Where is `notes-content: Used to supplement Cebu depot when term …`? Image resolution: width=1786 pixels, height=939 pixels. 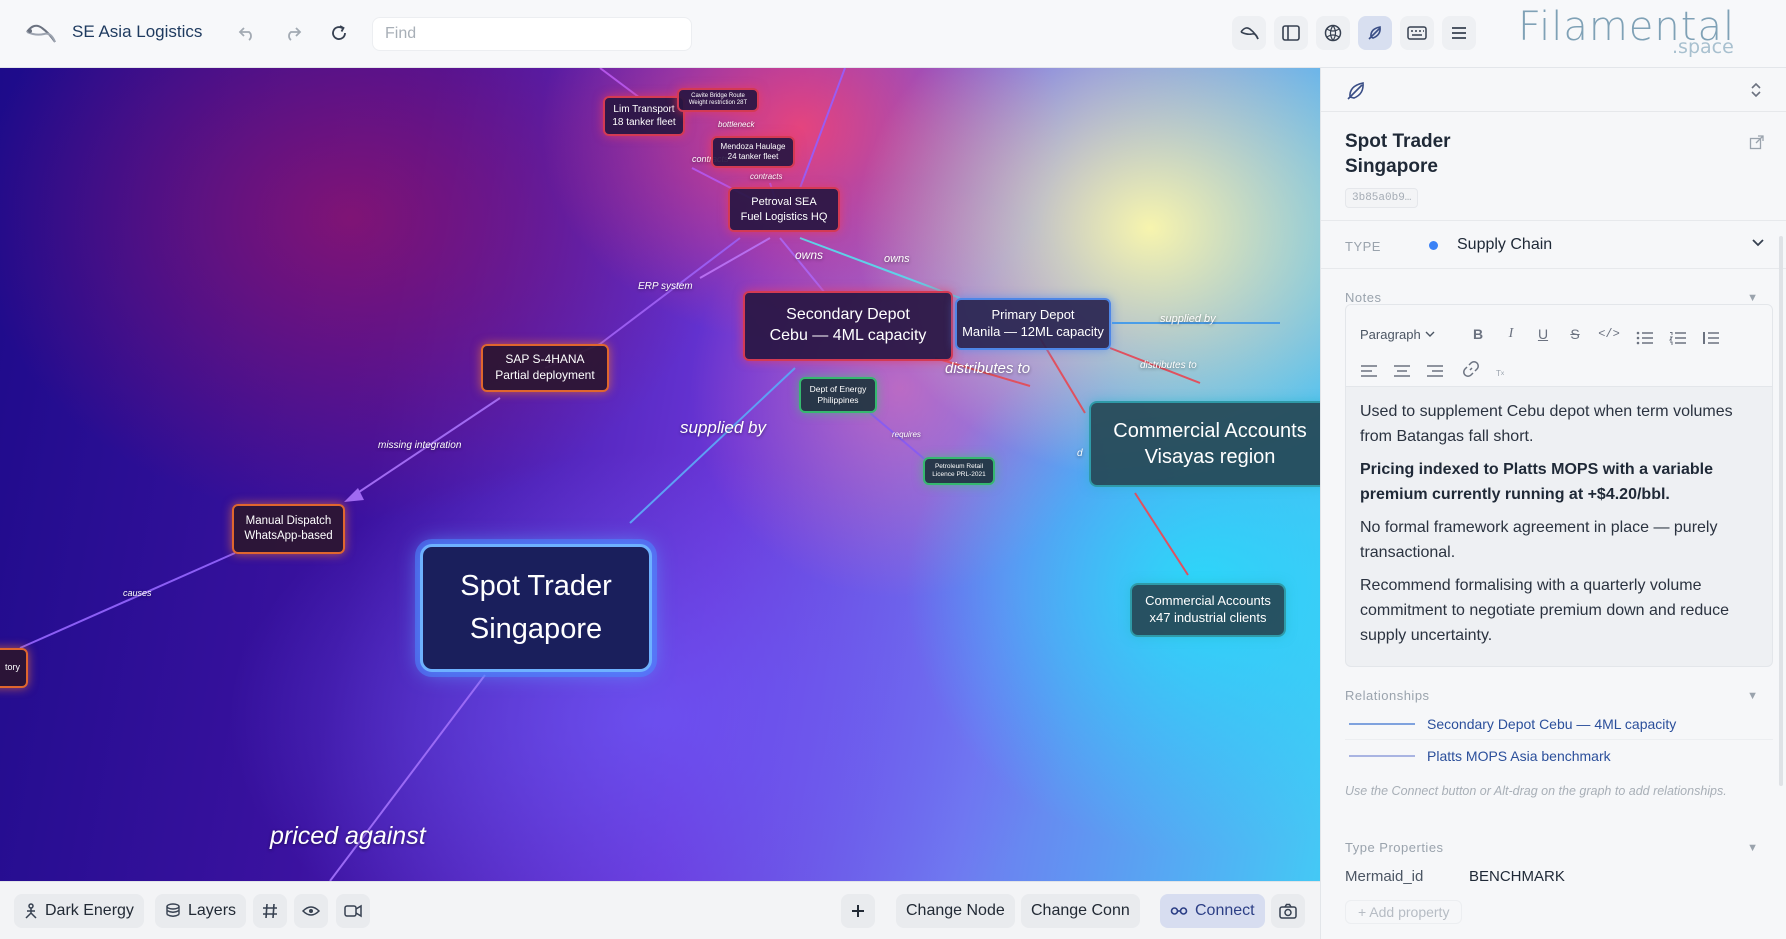
notes-content: Used to supplement Cebu depot when term … is located at coordinates (1558, 527).